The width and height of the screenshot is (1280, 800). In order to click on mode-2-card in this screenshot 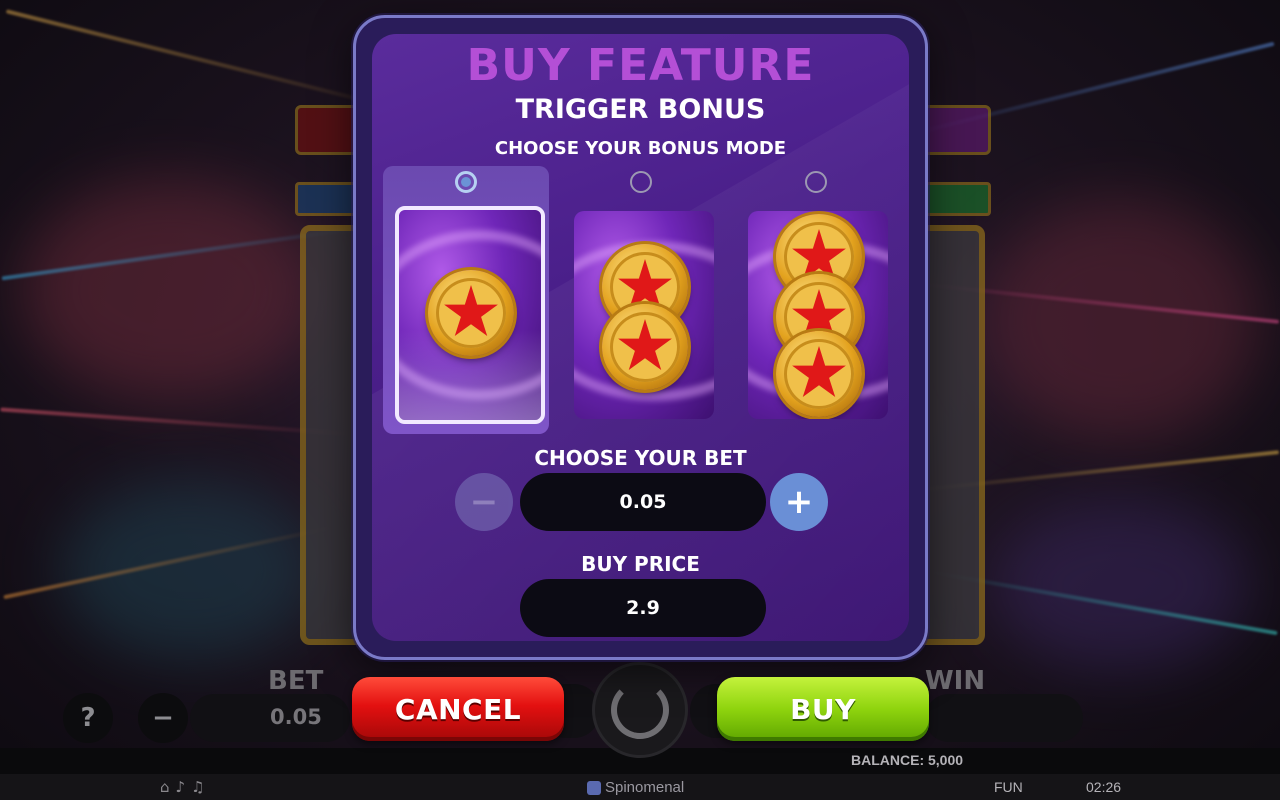, I will do `click(644, 315)`.